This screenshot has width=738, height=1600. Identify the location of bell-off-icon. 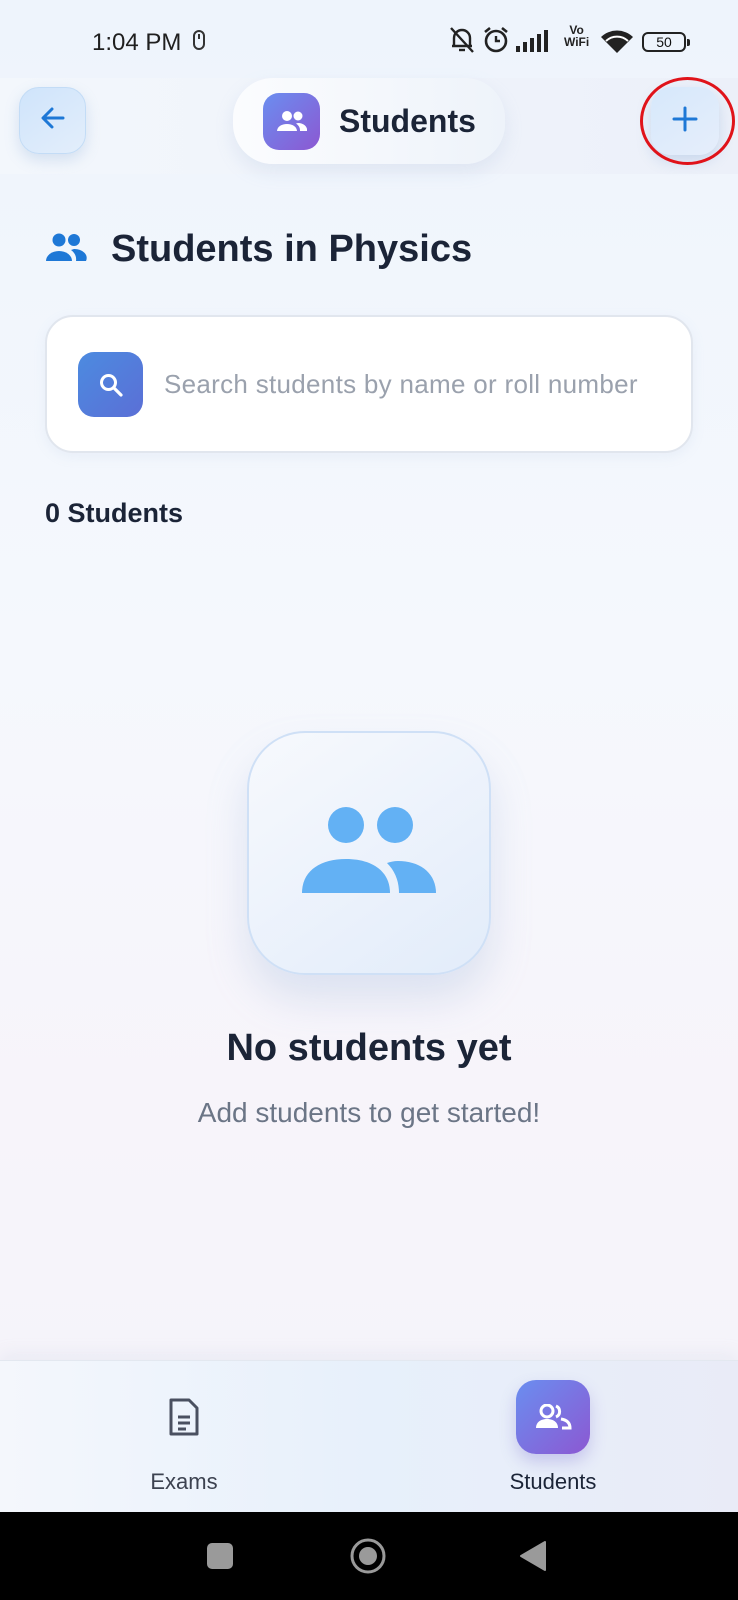
(462, 40).